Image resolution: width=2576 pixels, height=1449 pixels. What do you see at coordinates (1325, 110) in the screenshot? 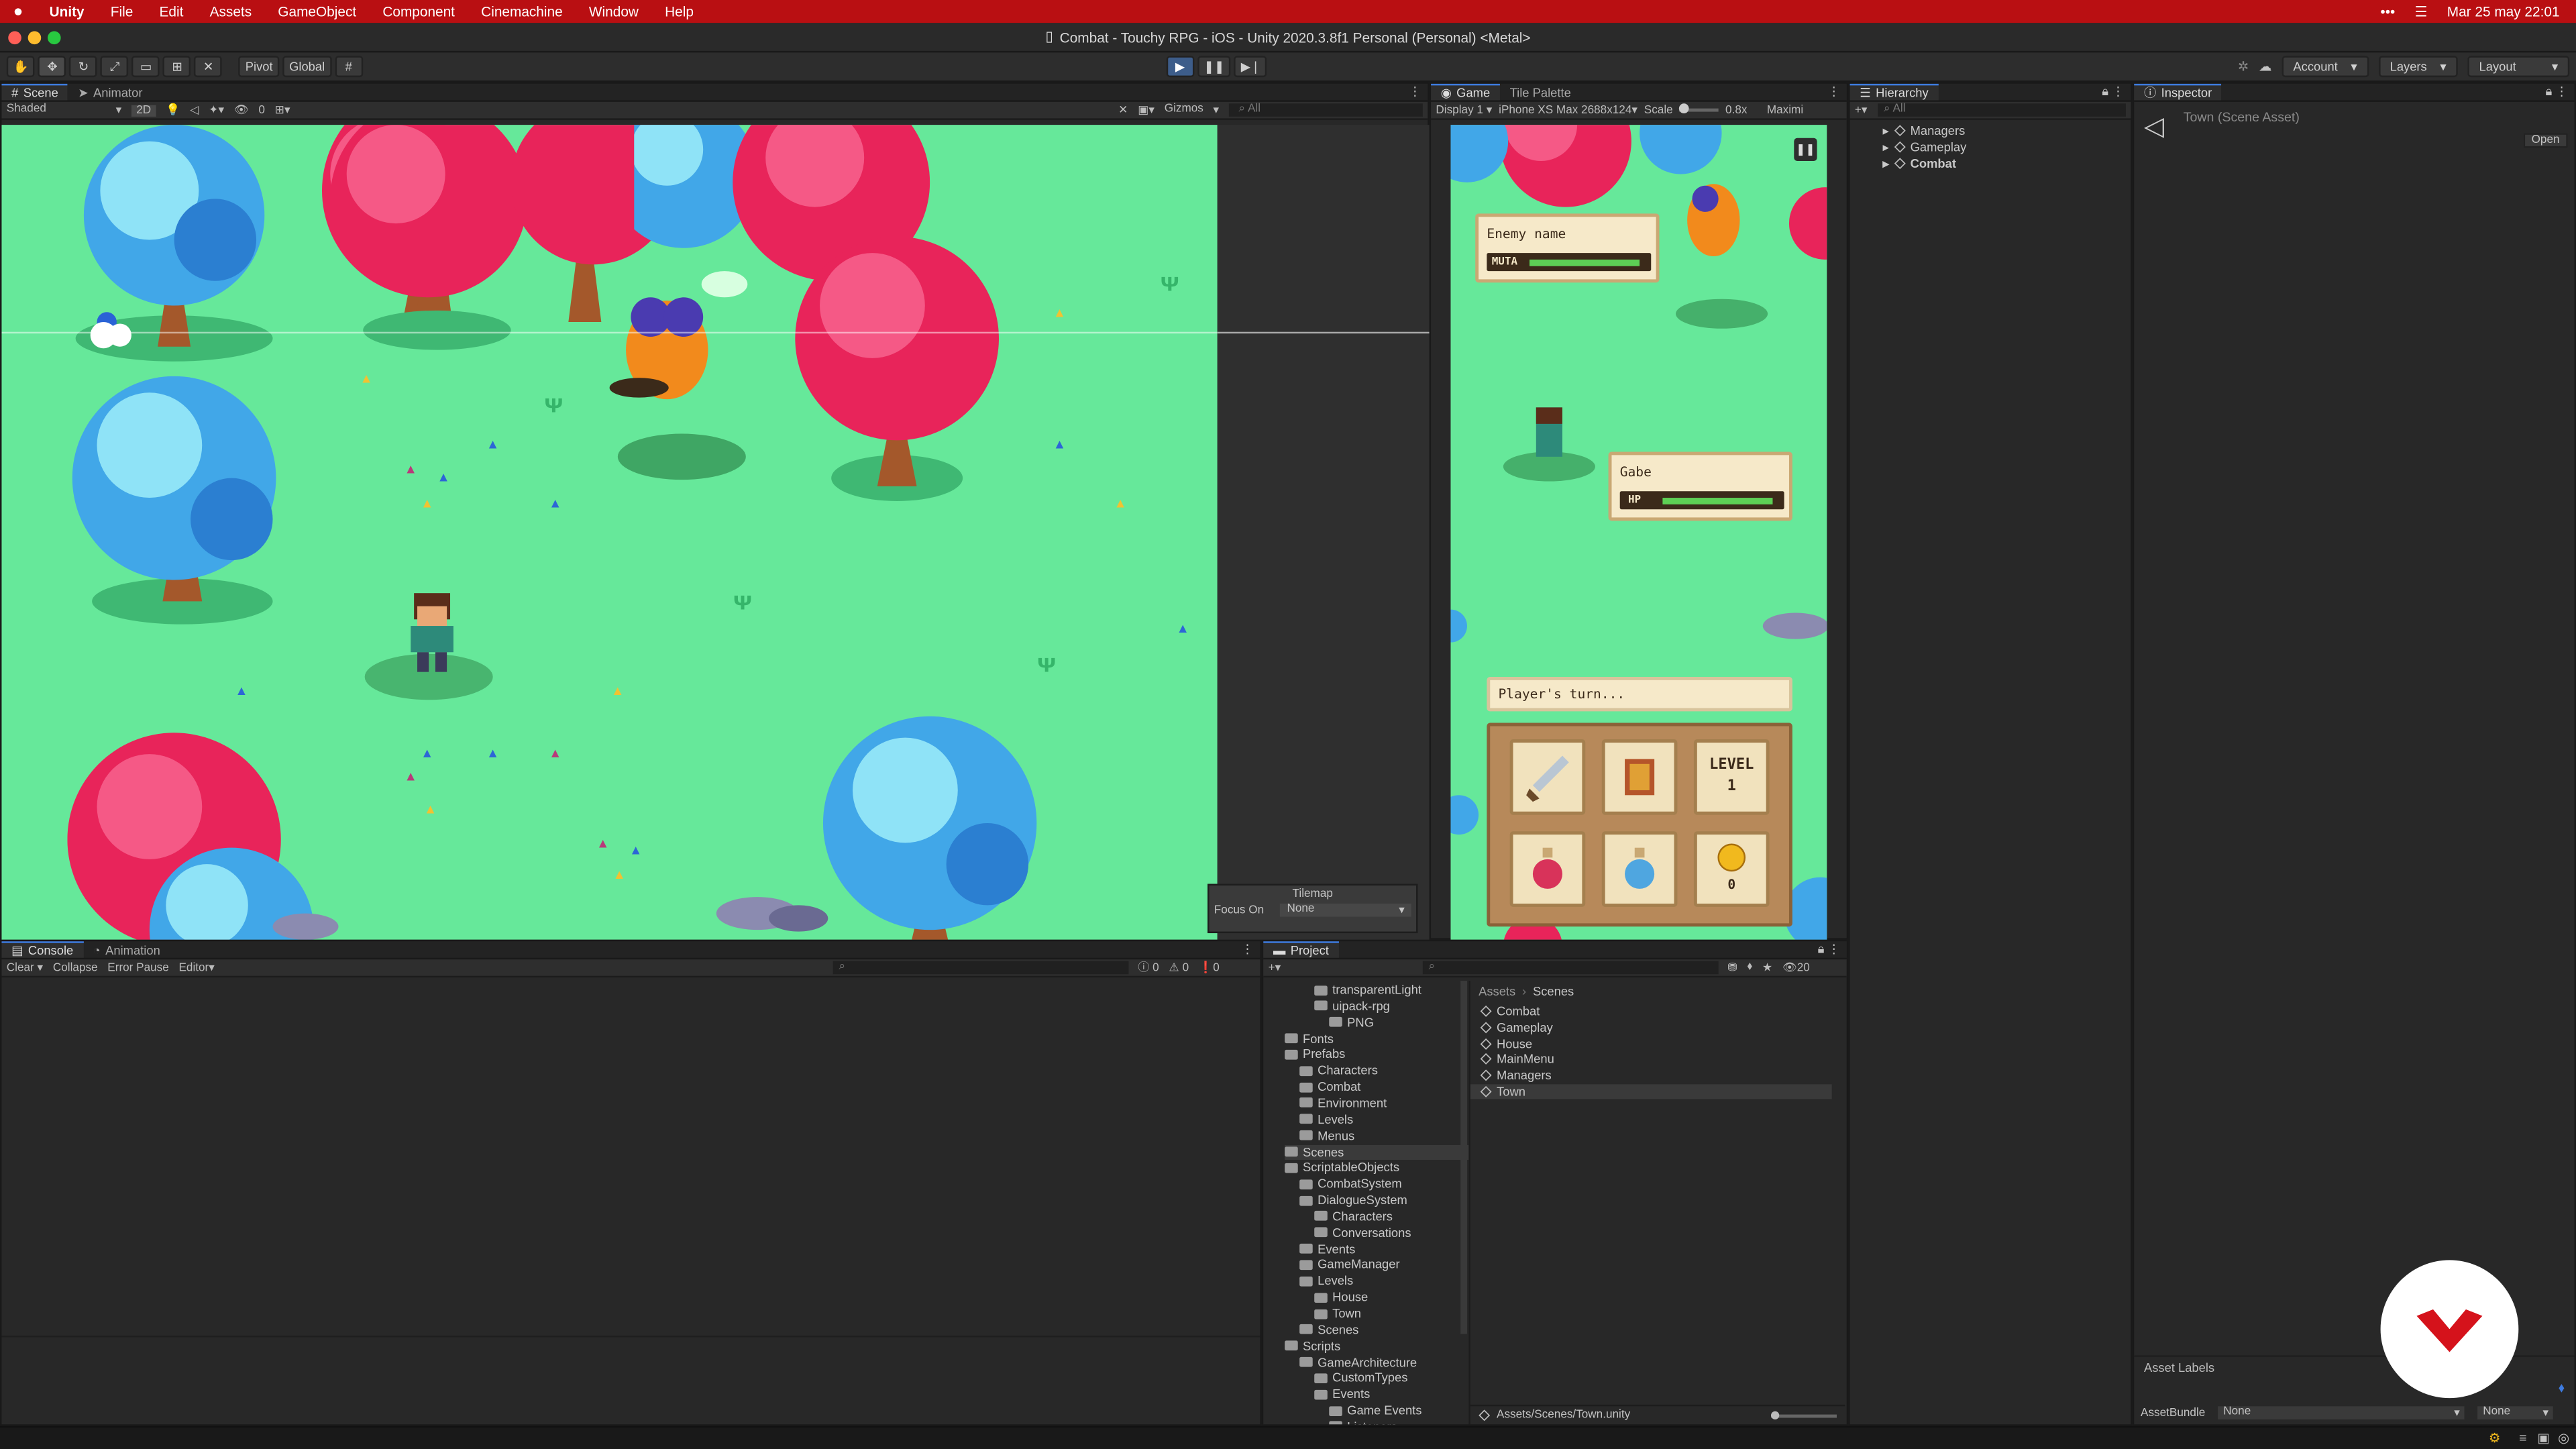
I see `scene-search-input: ⌕ All` at bounding box center [1325, 110].